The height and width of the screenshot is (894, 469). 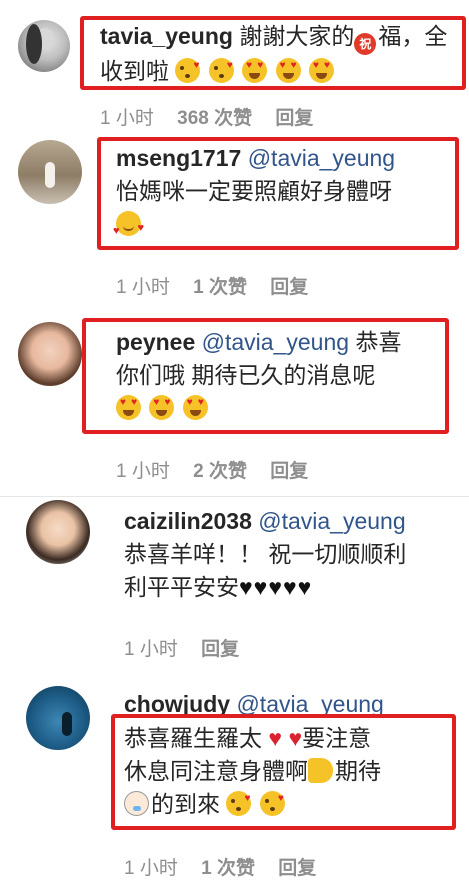 What do you see at coordinates (190, 647) in the screenshot?
I see `comment-meta: 1 小时 回复` at bounding box center [190, 647].